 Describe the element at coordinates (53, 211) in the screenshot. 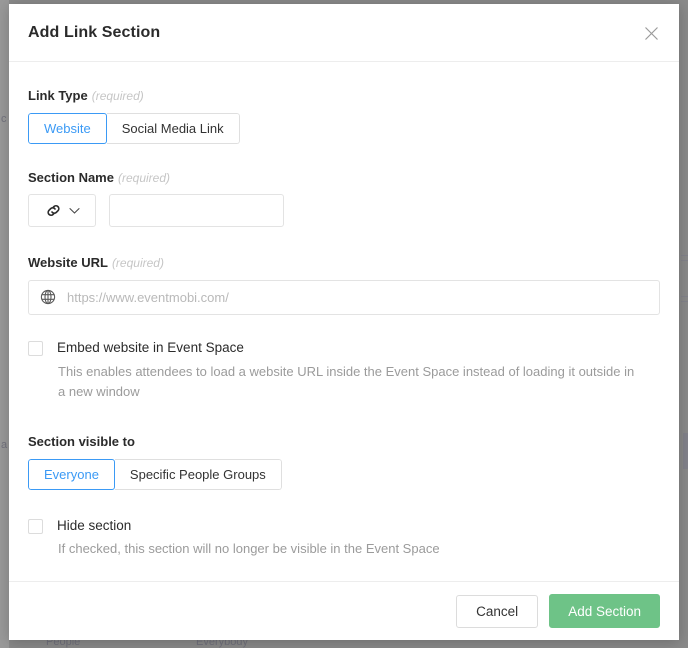

I see `link-icon` at that location.